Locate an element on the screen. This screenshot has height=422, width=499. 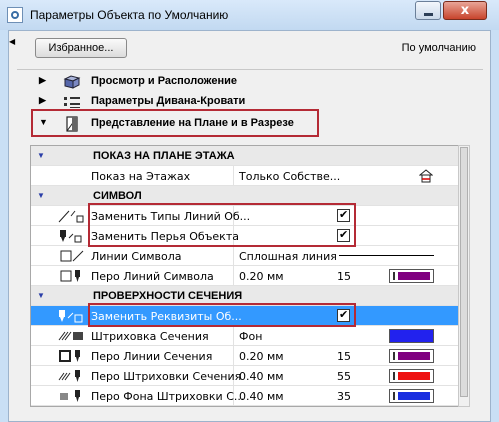
app-icon is located at coordinates (15, 15).